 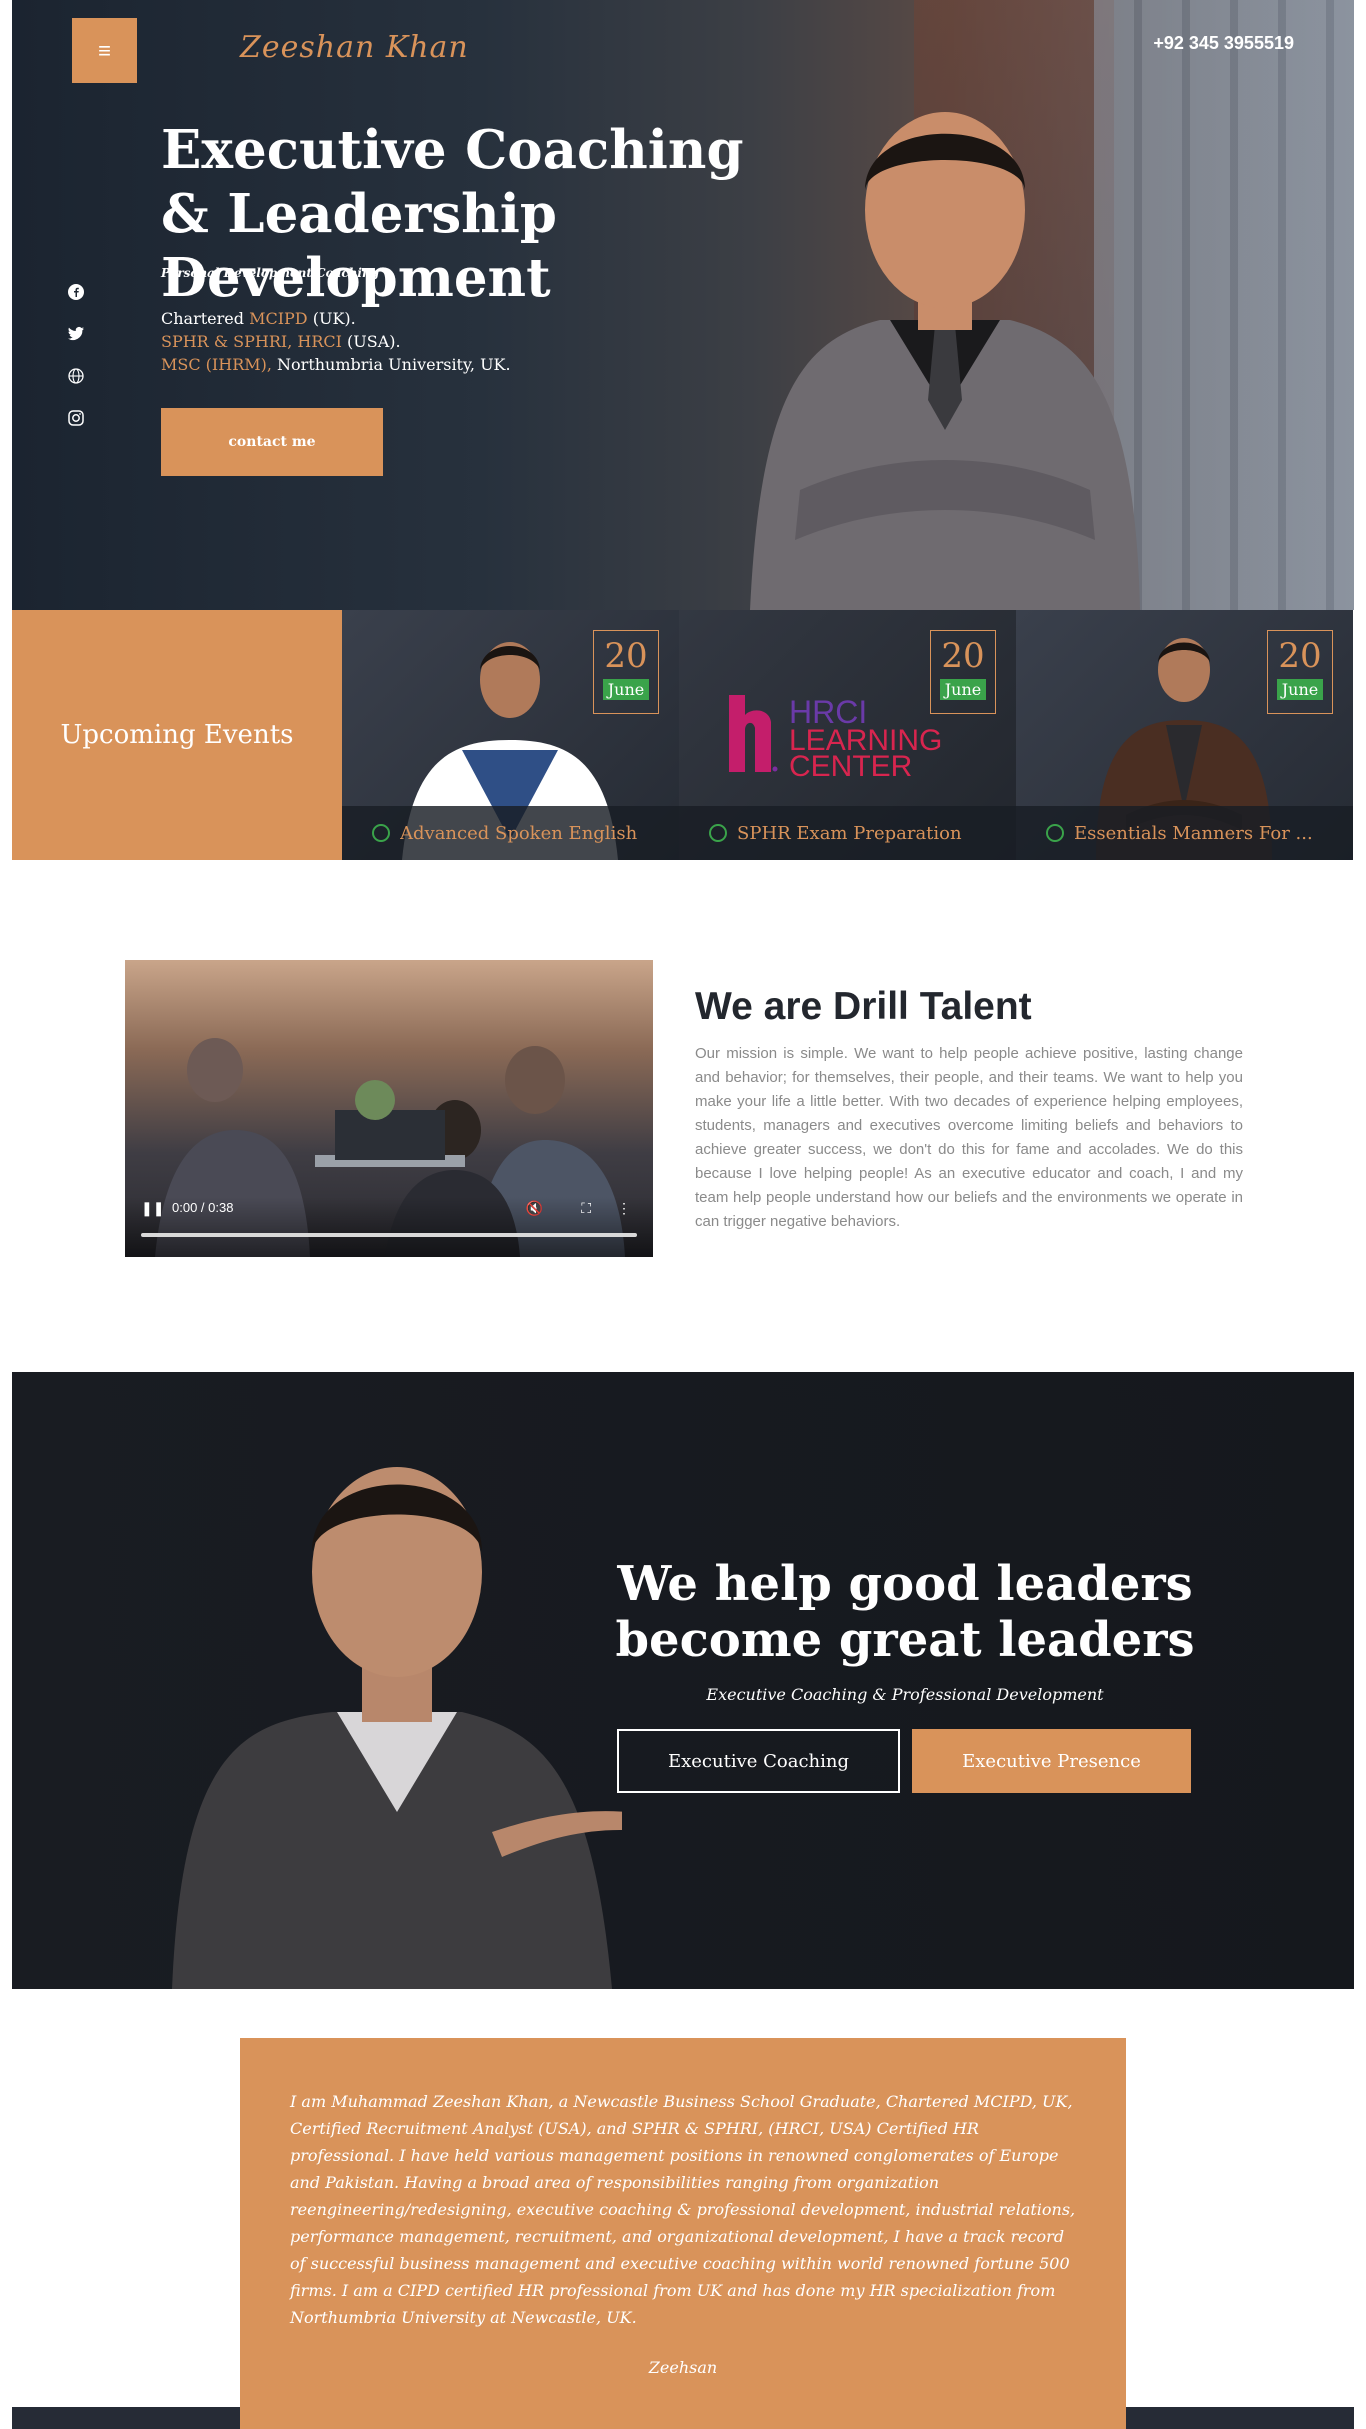 I want to click on hamburger-icon: ≡, so click(x=104, y=50).